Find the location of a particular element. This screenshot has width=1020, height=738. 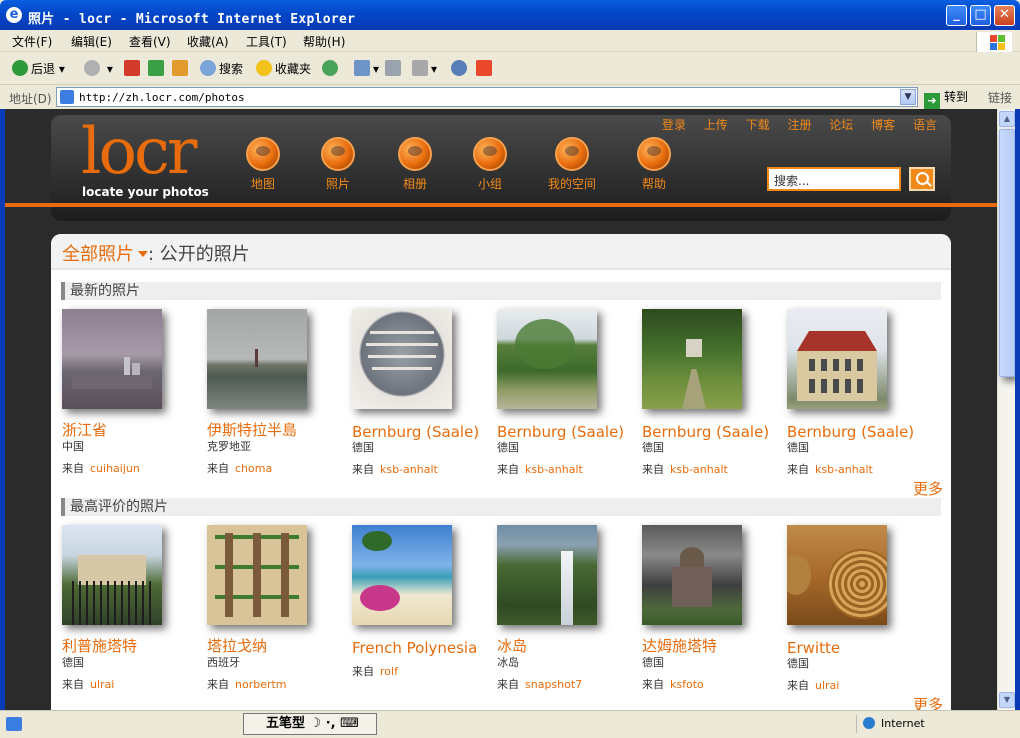

blog-link: 博客 is located at coordinates (883, 125).